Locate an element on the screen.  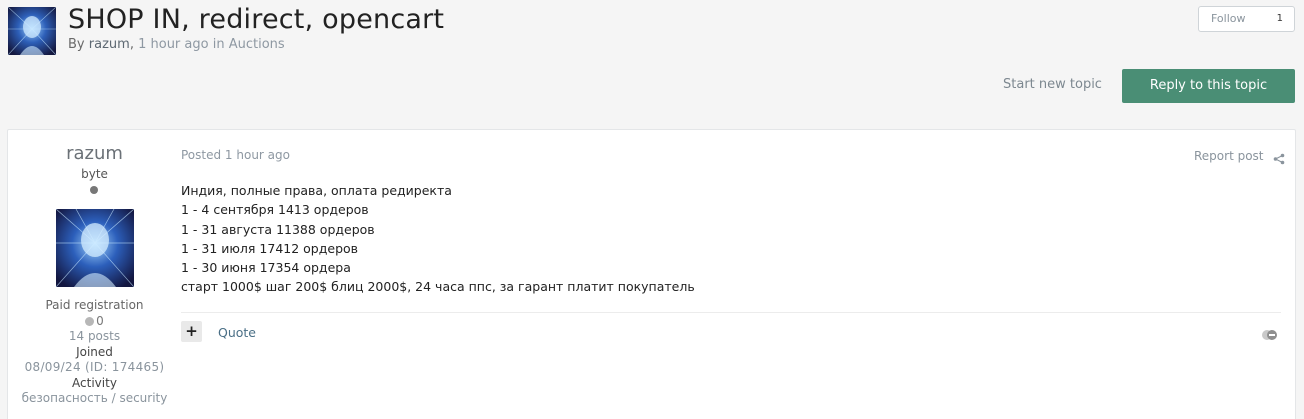
topic-byline: By razum, 1 hour ago in Auctions is located at coordinates (176, 44).